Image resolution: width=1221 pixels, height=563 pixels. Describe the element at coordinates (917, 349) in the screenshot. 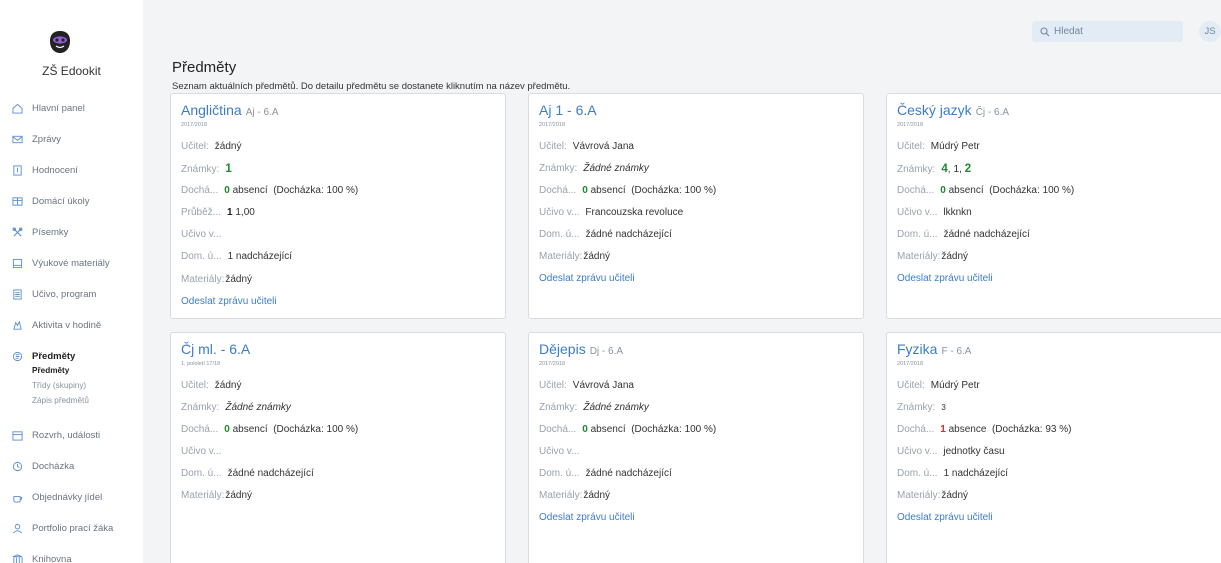

I see `subject-title-link: Fyzika` at that location.